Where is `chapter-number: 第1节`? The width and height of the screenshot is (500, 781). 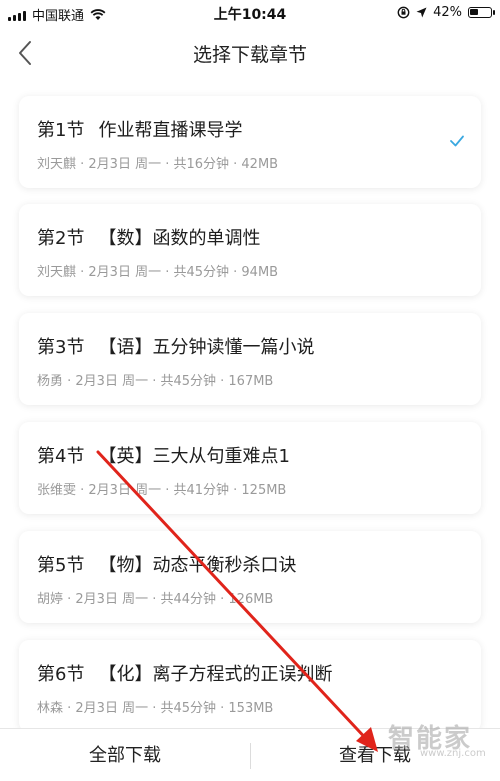 chapter-number: 第1节 is located at coordinates (61, 130).